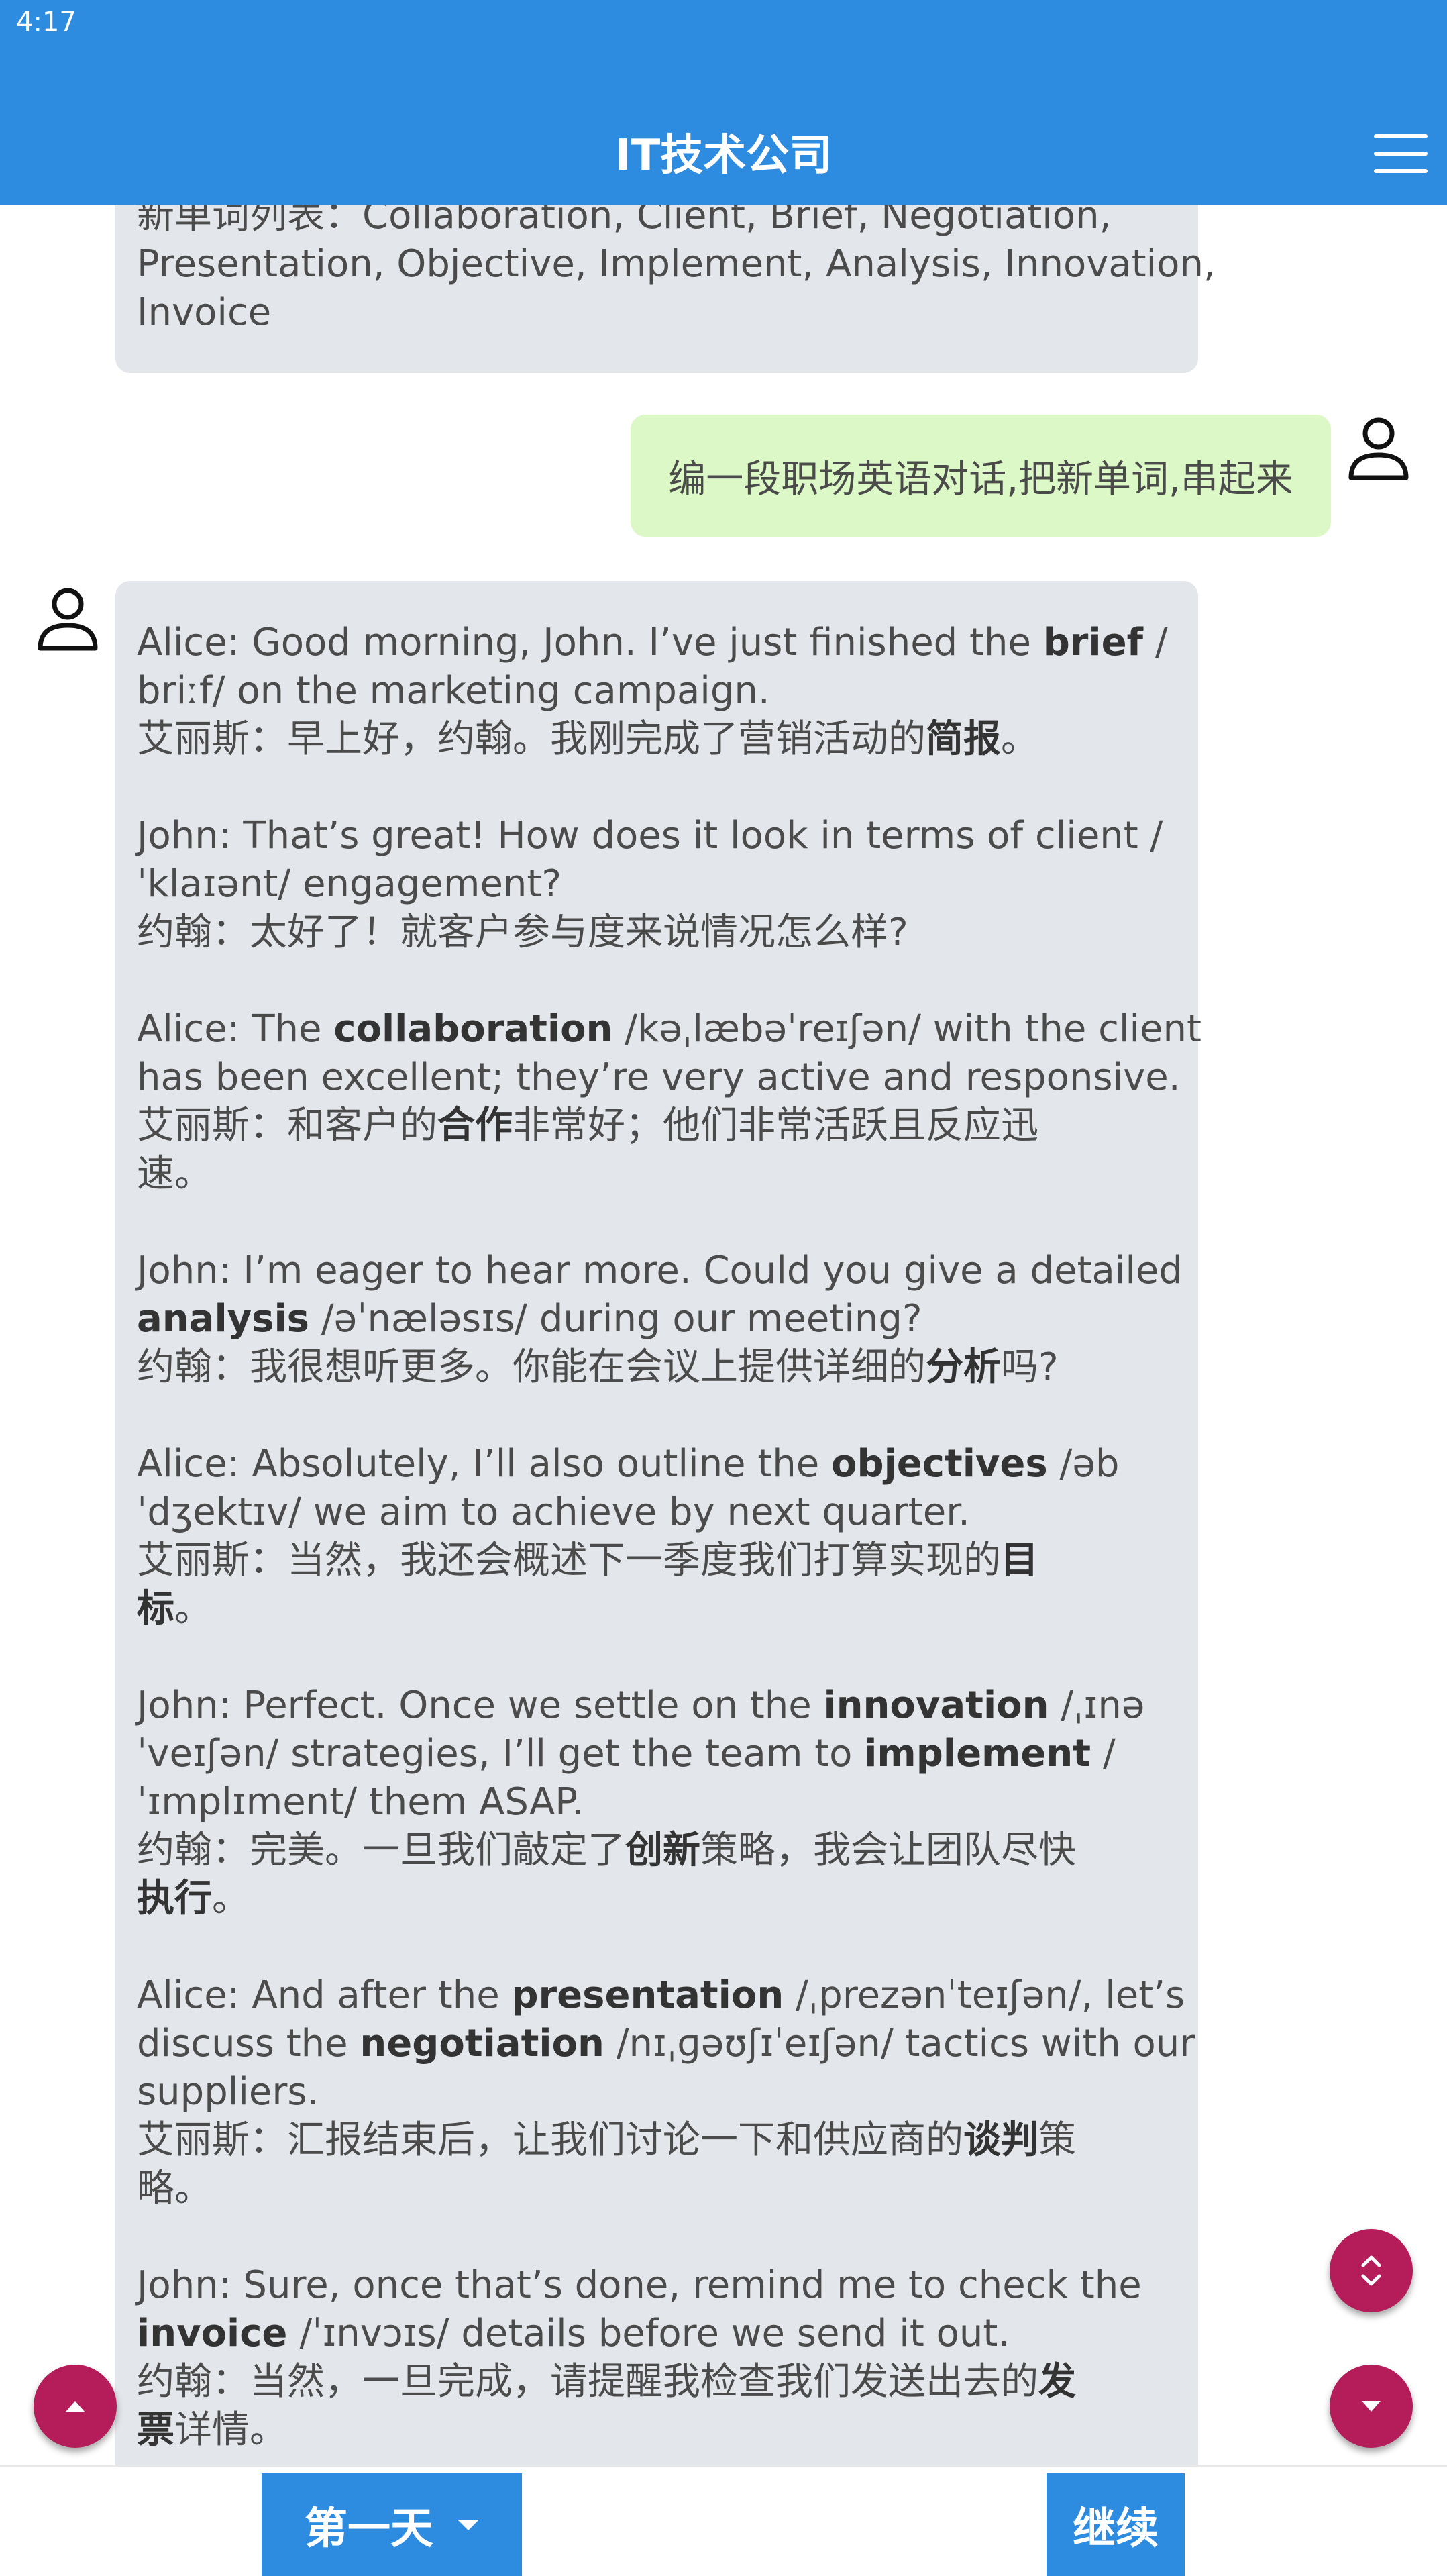 This screenshot has height=2576, width=1447. I want to click on vocab-word: implement, so click(978, 1753).